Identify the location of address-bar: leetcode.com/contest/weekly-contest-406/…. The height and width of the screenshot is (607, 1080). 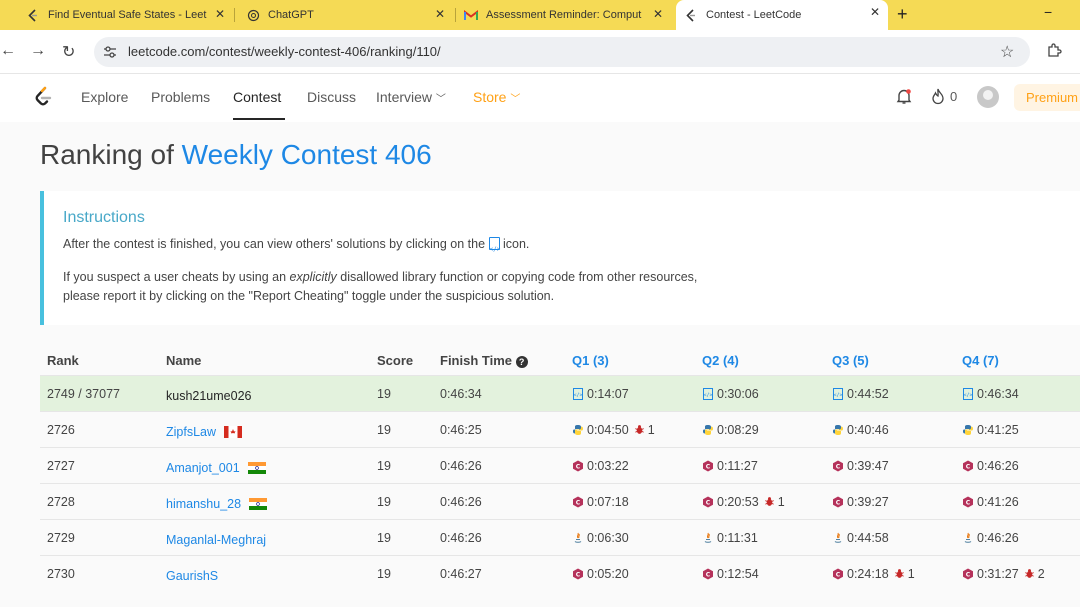
(562, 52).